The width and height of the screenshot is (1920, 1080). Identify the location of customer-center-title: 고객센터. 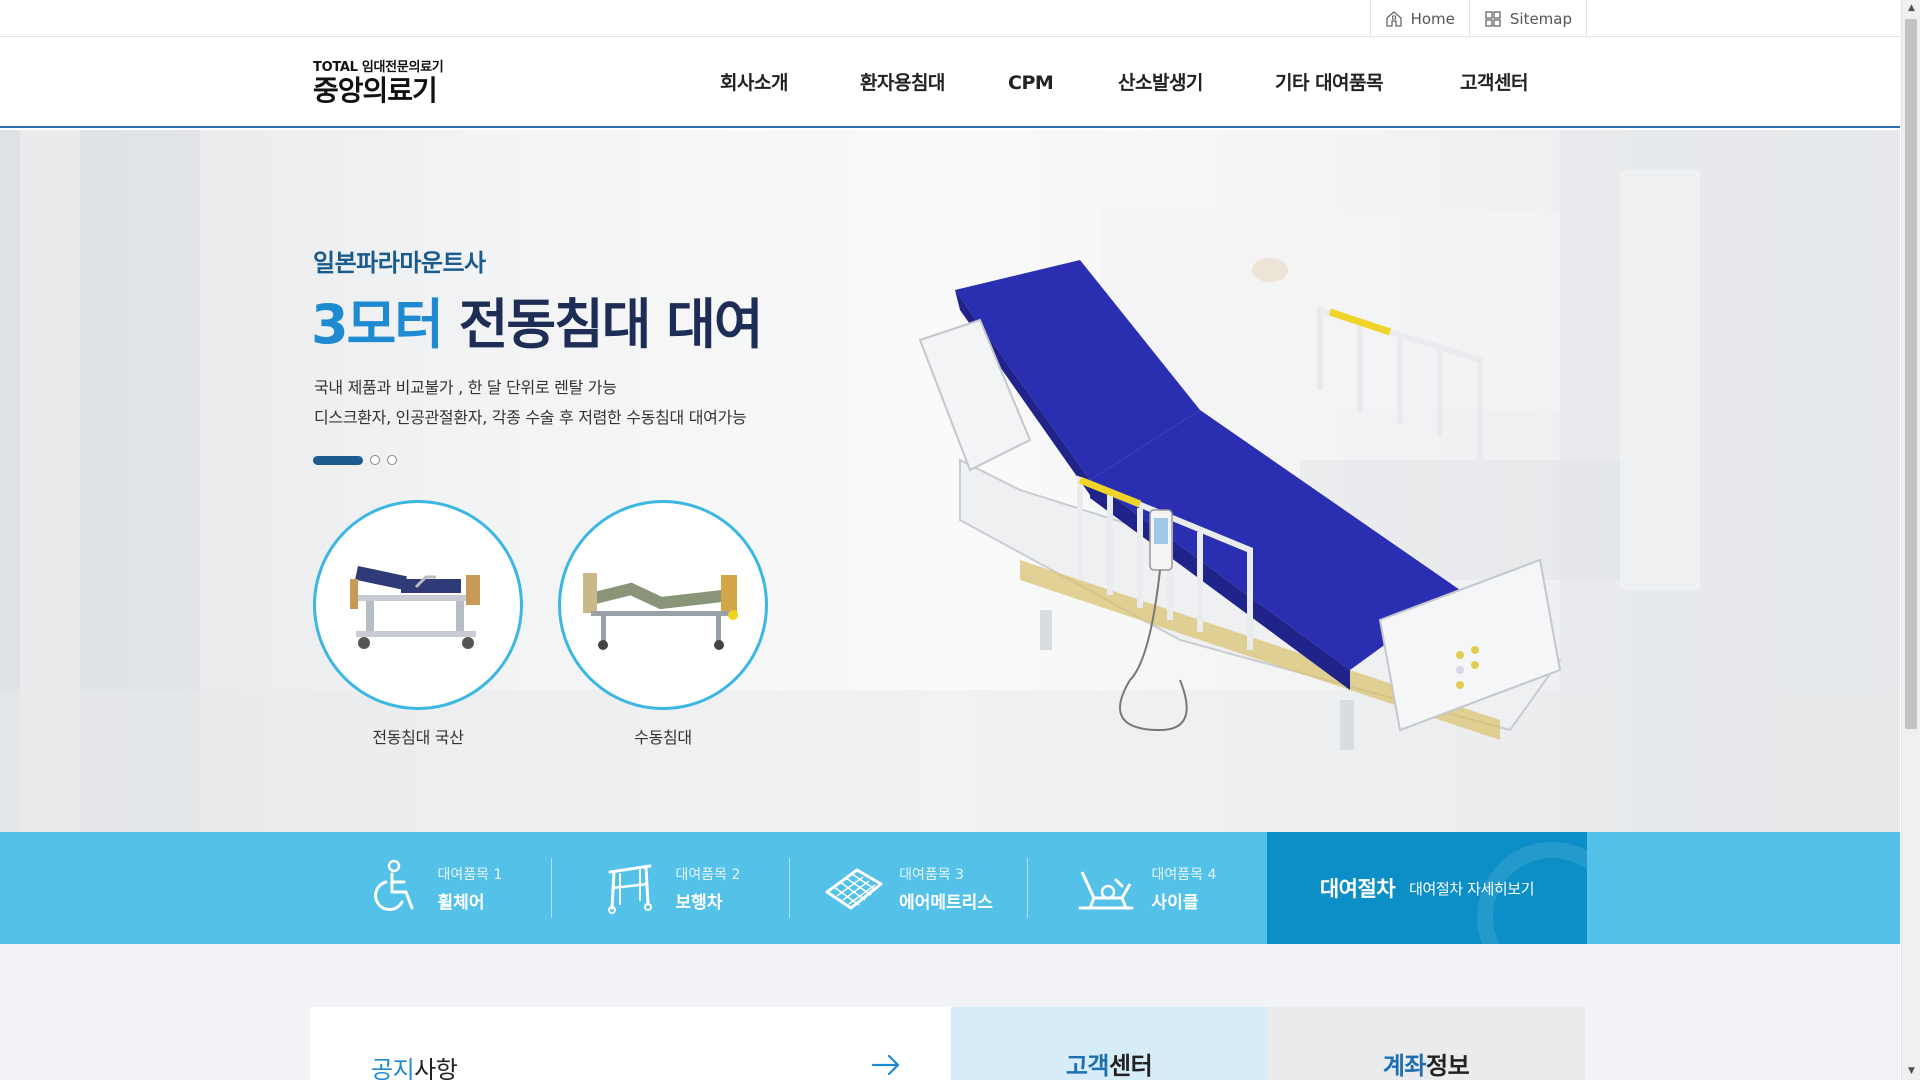
(1109, 1063).